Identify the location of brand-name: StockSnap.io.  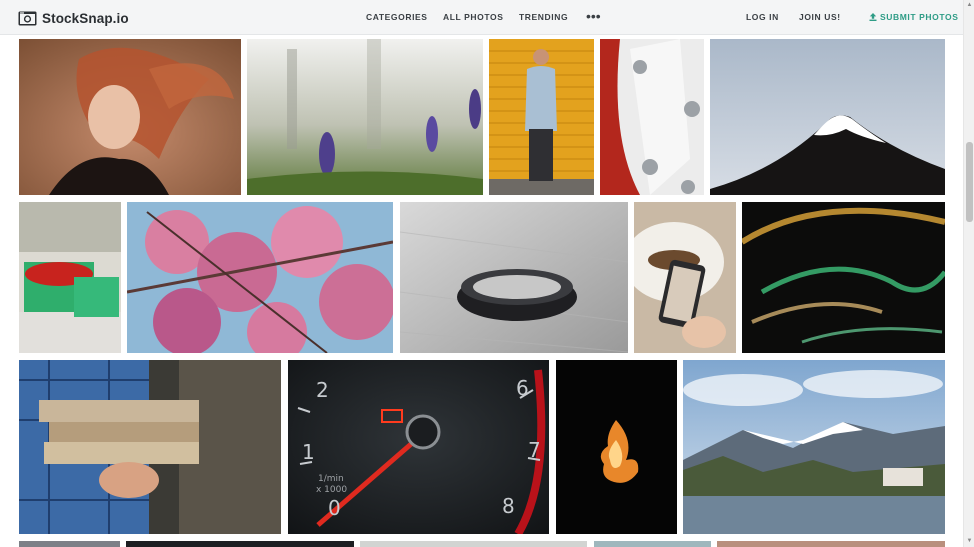
(85, 18).